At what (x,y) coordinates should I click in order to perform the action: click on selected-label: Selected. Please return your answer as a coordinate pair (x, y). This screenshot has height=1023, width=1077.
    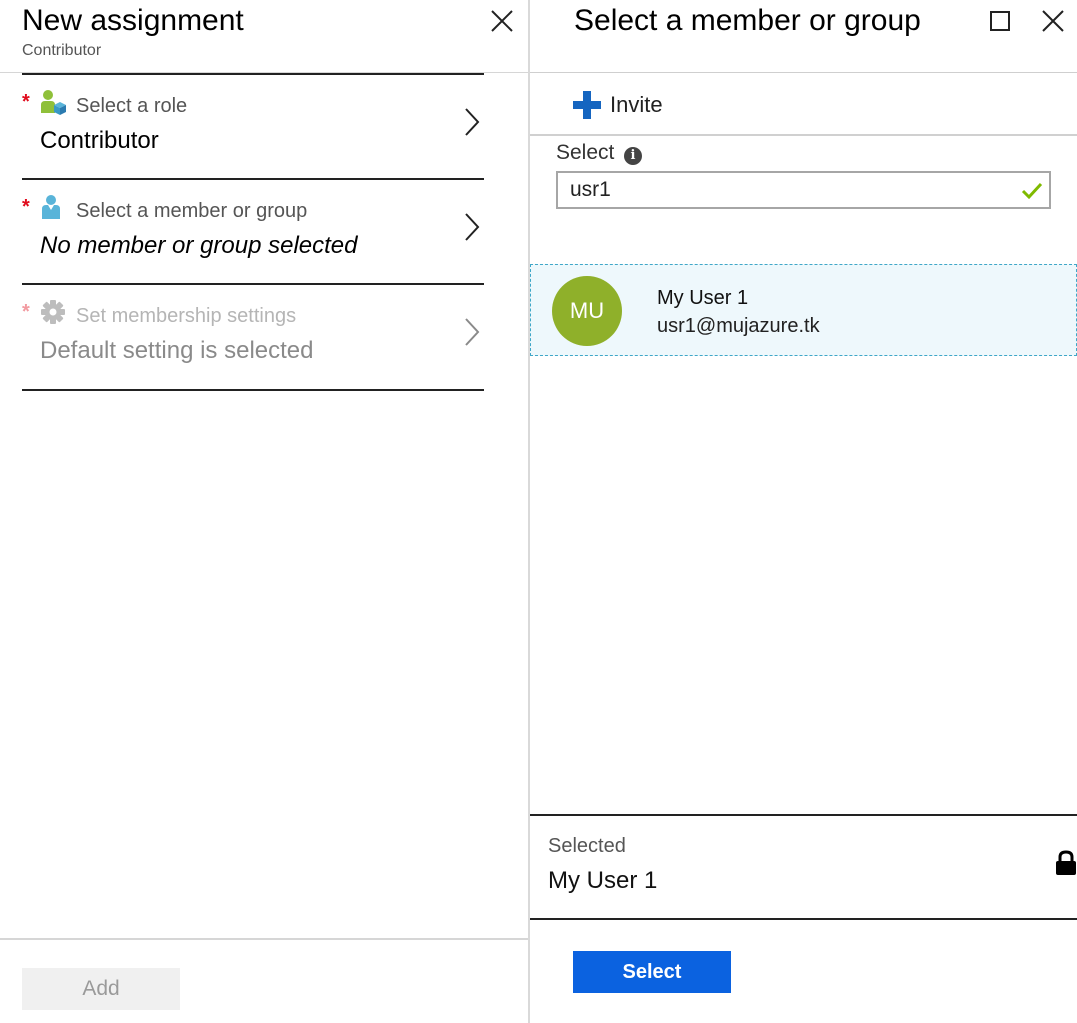
    Looking at the image, I should click on (587, 846).